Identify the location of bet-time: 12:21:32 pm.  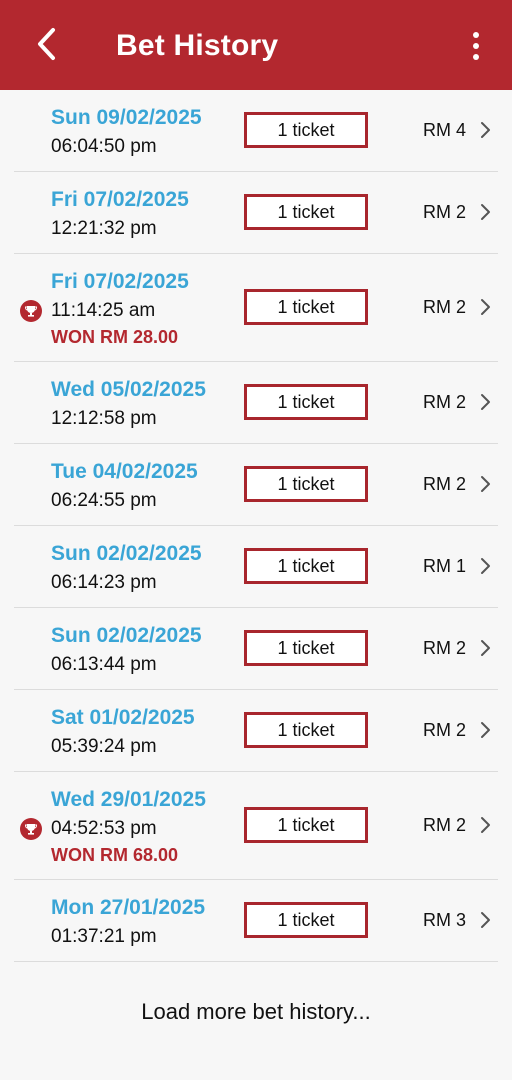
(104, 228).